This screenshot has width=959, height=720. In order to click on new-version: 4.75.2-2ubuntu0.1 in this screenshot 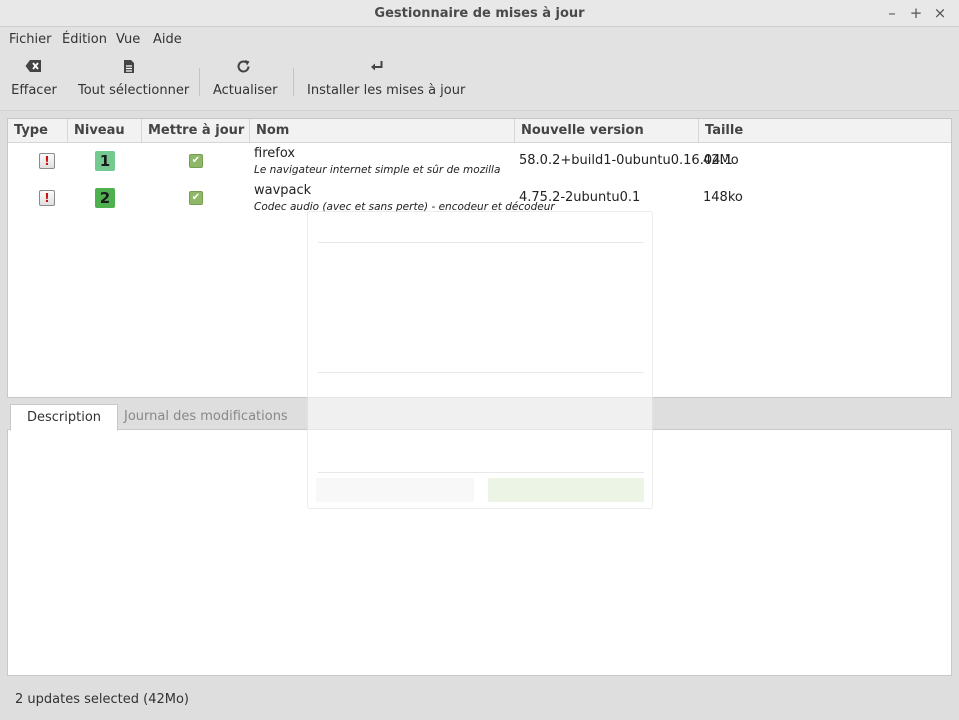, I will do `click(580, 197)`.